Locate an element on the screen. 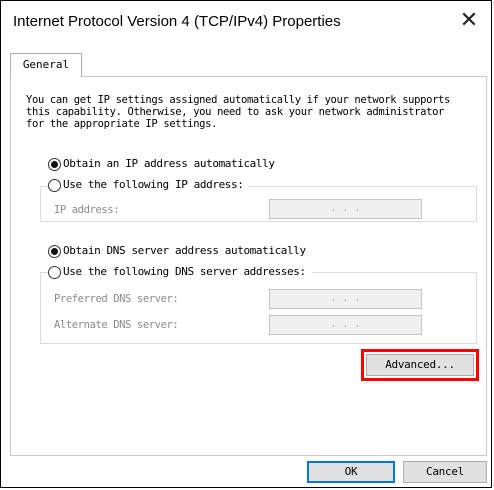  cancel-button: Cancel is located at coordinates (445, 472).